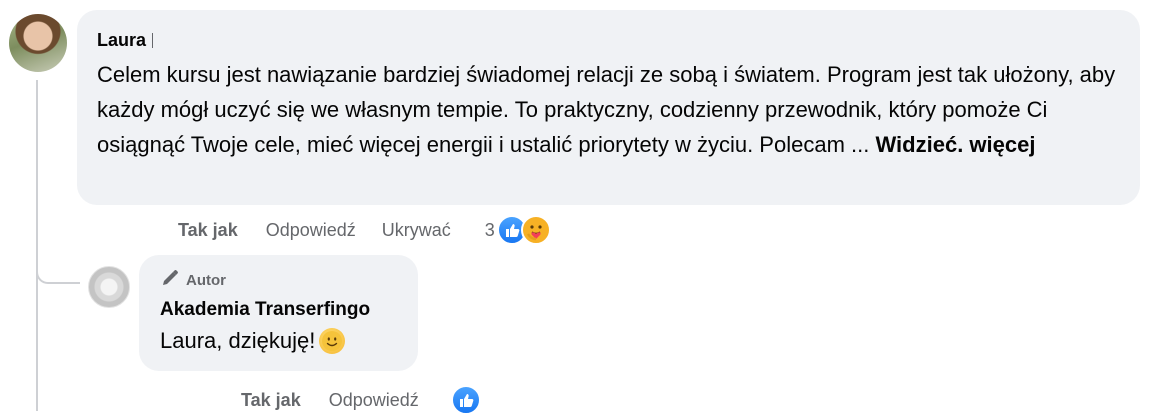  What do you see at coordinates (238, 340) in the screenshot?
I see `reply-body: Laura, dziękuję!` at bounding box center [238, 340].